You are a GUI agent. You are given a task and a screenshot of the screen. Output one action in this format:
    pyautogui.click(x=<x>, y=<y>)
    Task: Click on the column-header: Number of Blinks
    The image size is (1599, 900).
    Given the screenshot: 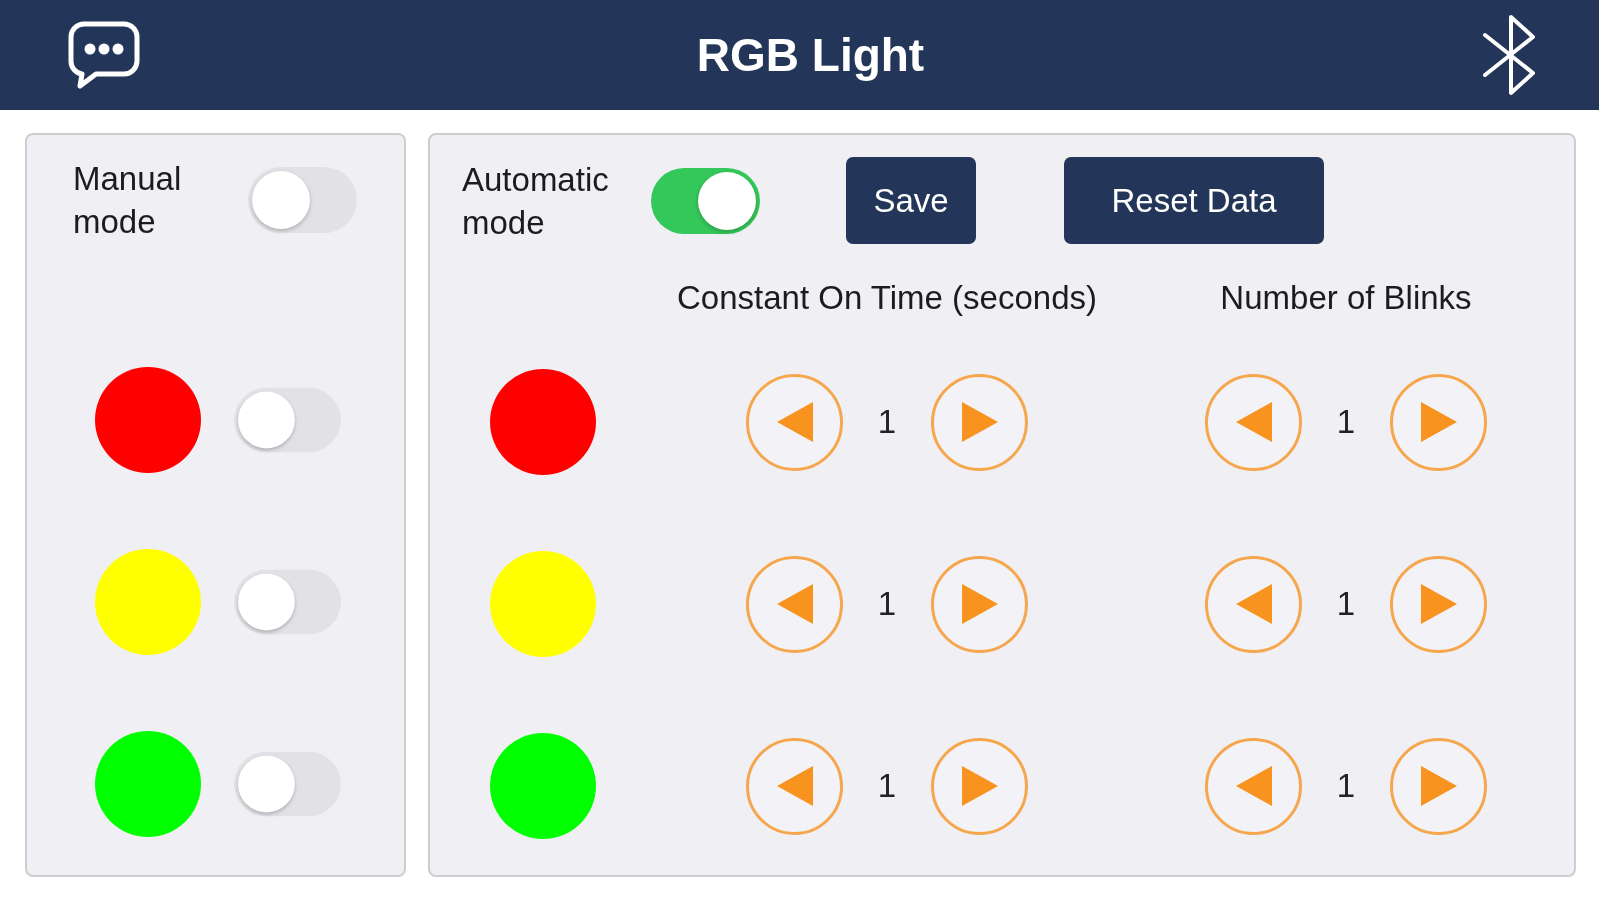 What is the action you would take?
    pyautogui.click(x=1346, y=298)
    